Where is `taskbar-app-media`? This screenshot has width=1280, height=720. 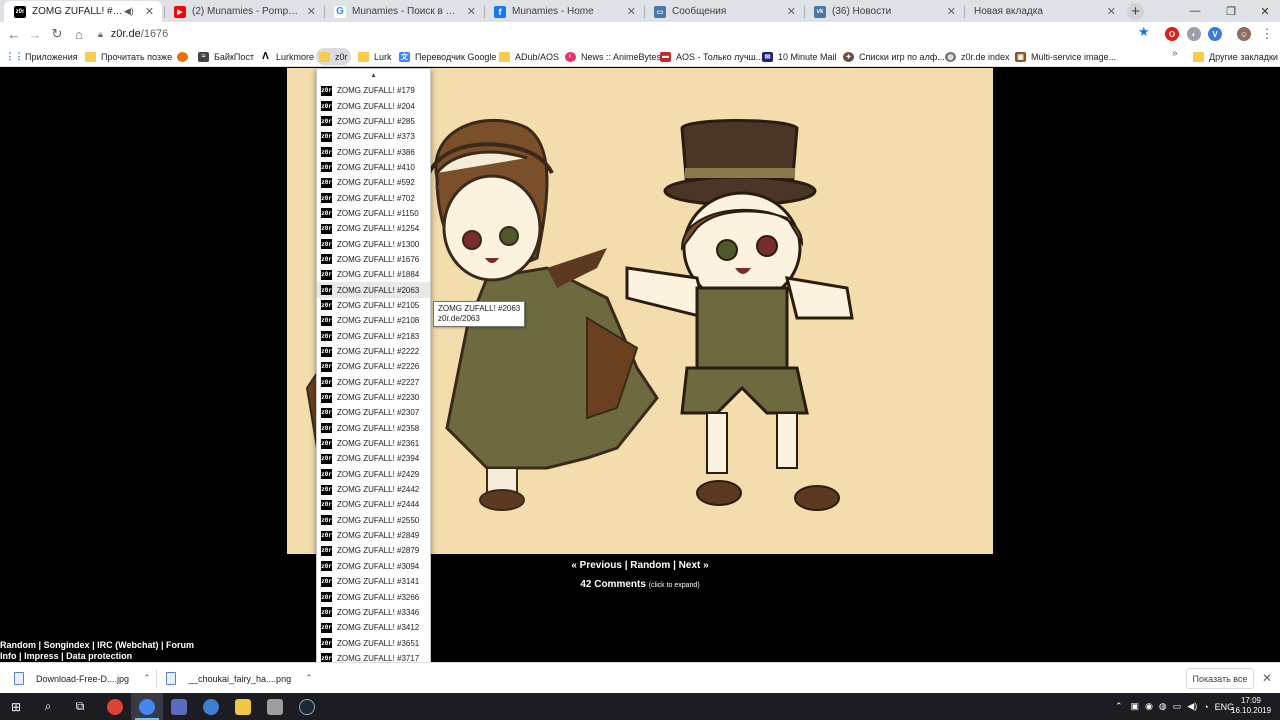
taskbar-app-media is located at coordinates (275, 706).